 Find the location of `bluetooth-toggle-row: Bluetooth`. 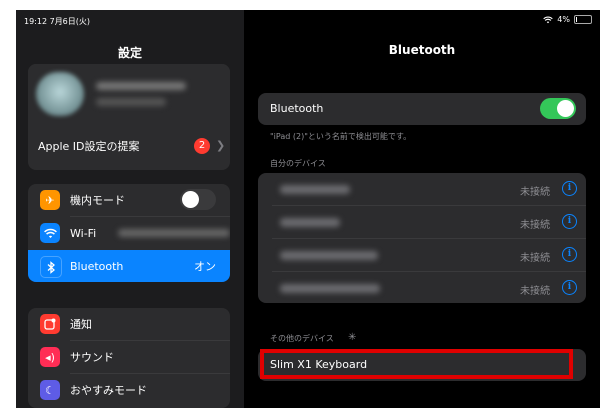

bluetooth-toggle-row: Bluetooth is located at coordinates (422, 109).